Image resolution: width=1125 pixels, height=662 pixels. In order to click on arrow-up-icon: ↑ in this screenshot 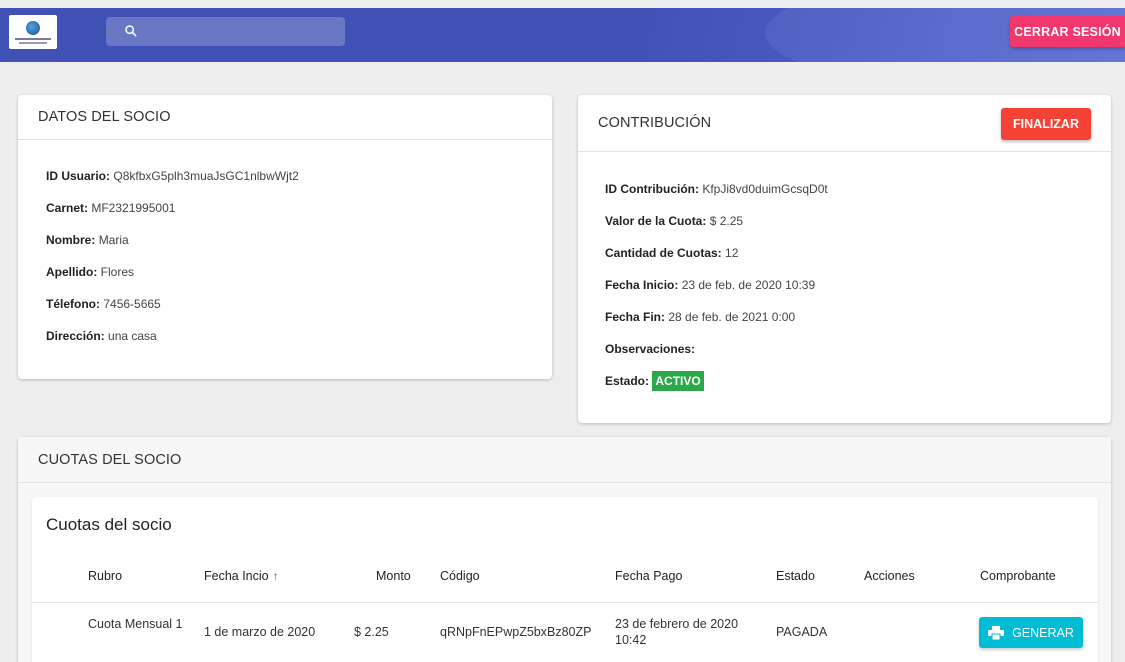, I will do `click(275, 576)`.